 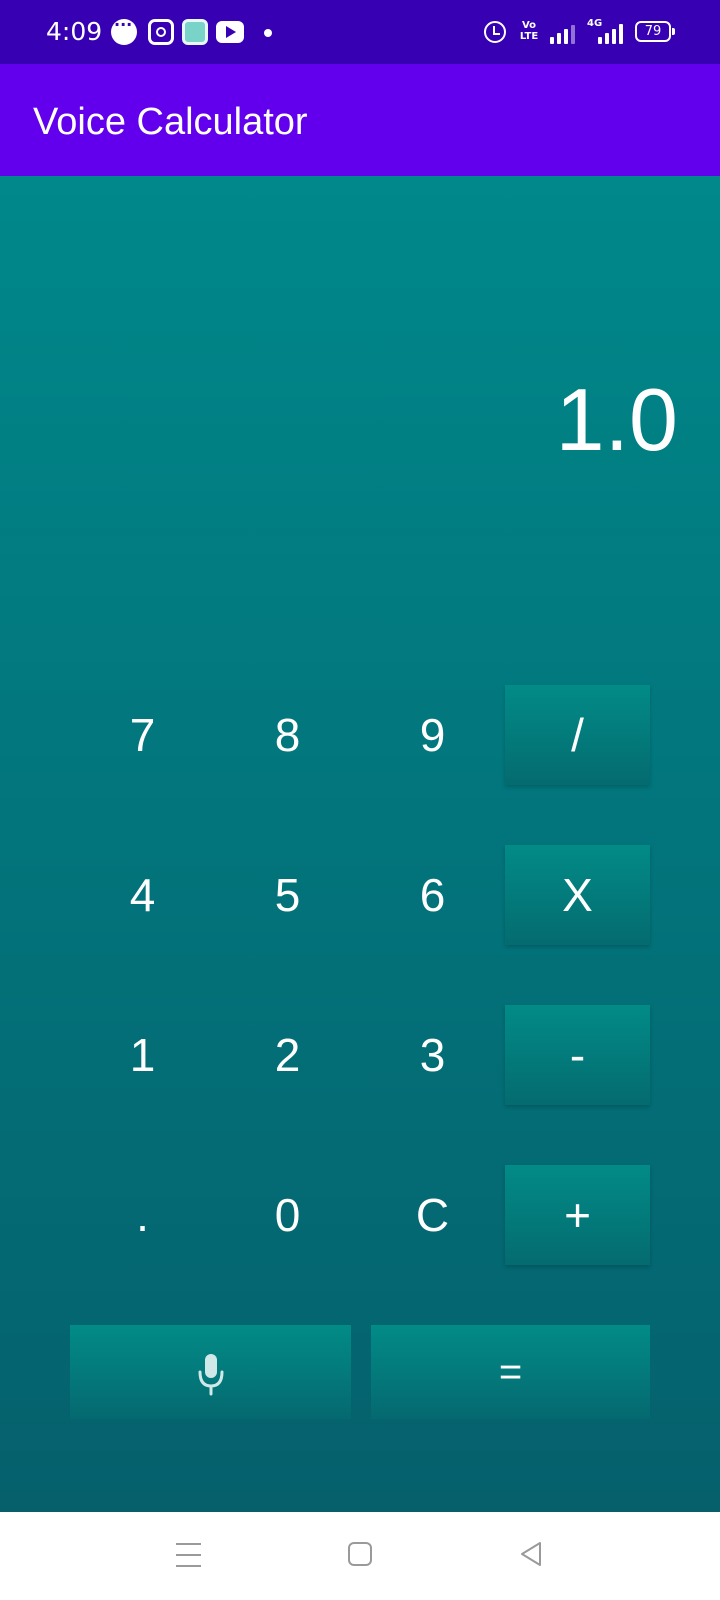 I want to click on status-bar: 4:09 Vo LTE 4G 79, so click(x=360, y=32).